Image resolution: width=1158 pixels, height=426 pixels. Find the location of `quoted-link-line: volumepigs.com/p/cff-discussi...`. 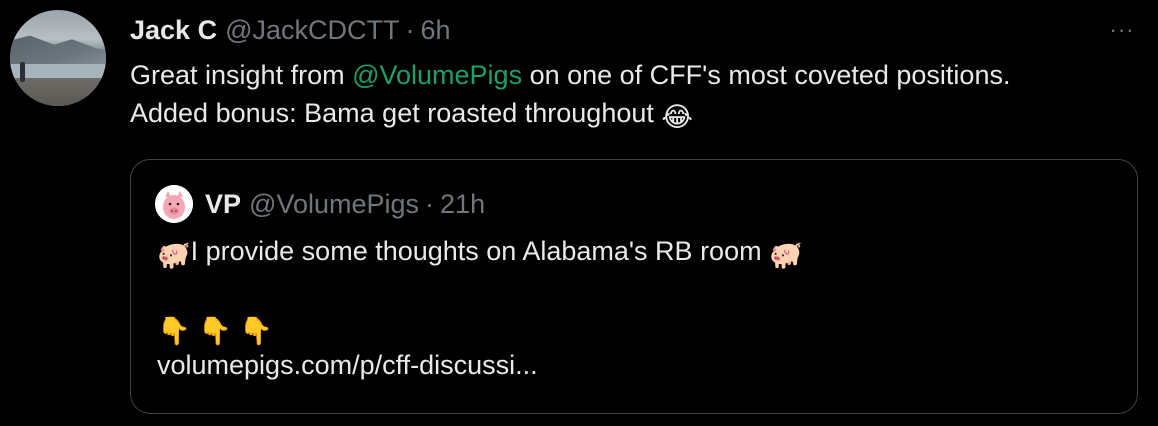

quoted-link-line: volumepigs.com/p/cff-discussi... is located at coordinates (637, 365).